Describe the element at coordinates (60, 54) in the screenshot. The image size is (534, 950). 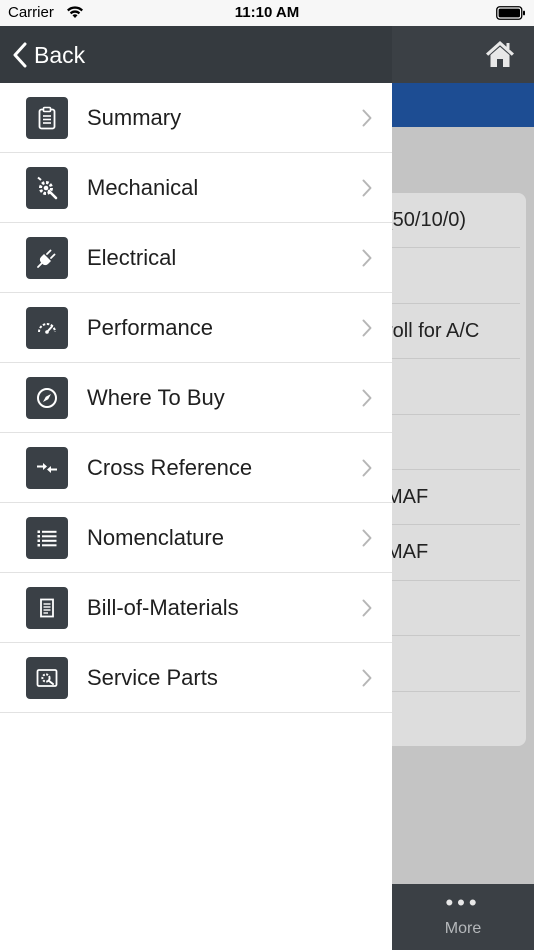
I see `back-label: Back` at that location.